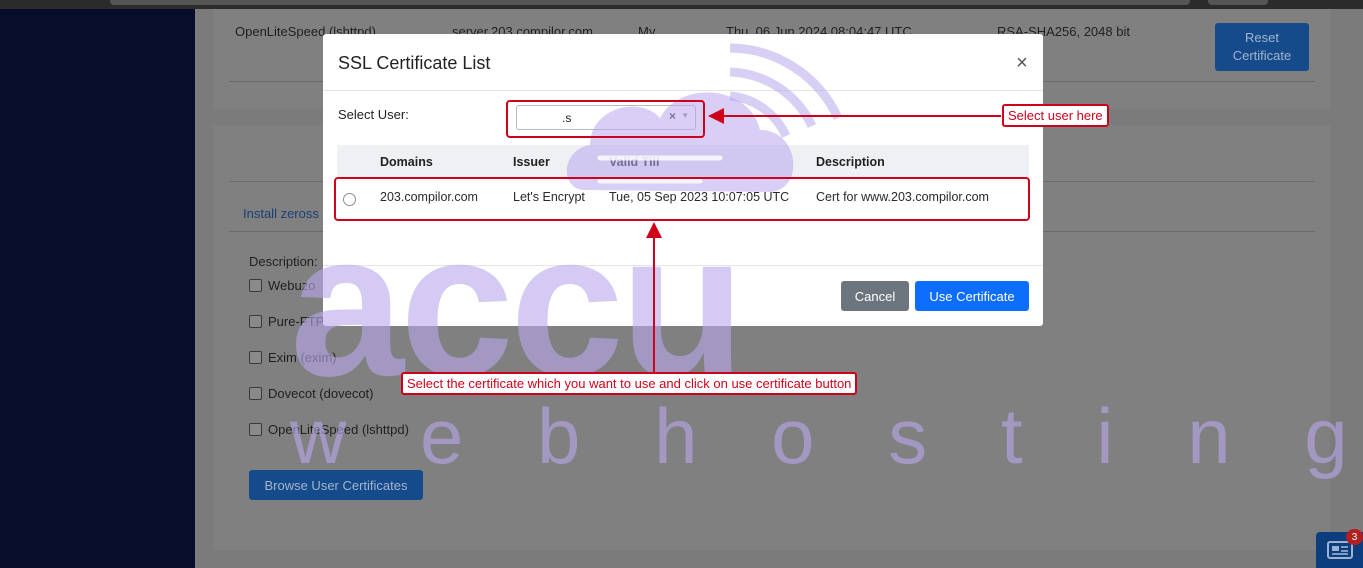  What do you see at coordinates (414, 63) in the screenshot?
I see `modal-title: SSL Certificate List` at bounding box center [414, 63].